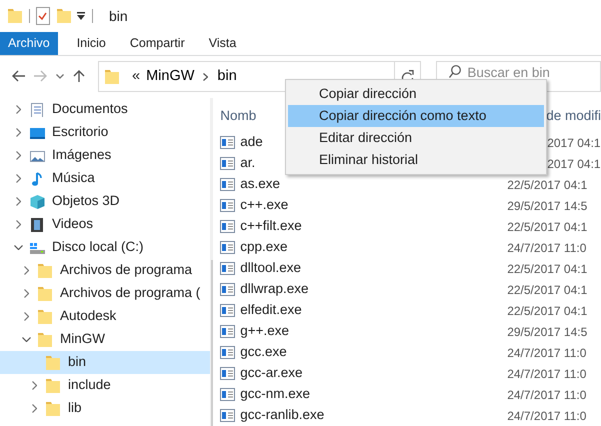 The width and height of the screenshot is (601, 426). I want to click on file-name: cpp.exe, so click(370, 247).